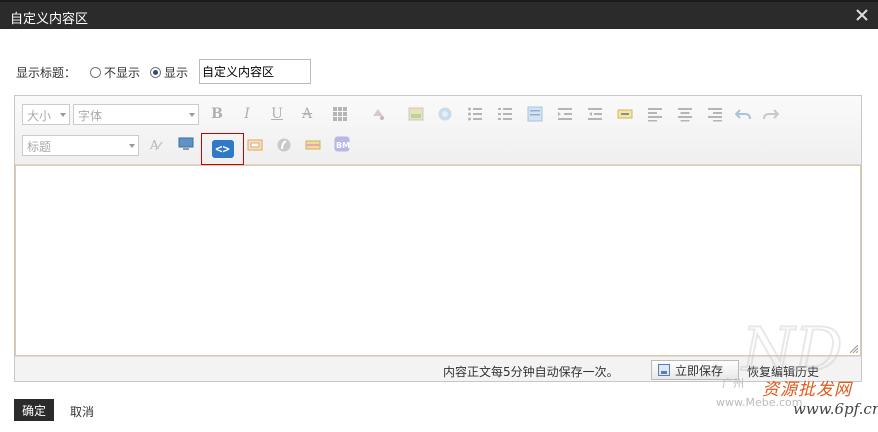  Describe the element at coordinates (655, 114) in the screenshot. I see `align-left-icon` at that location.